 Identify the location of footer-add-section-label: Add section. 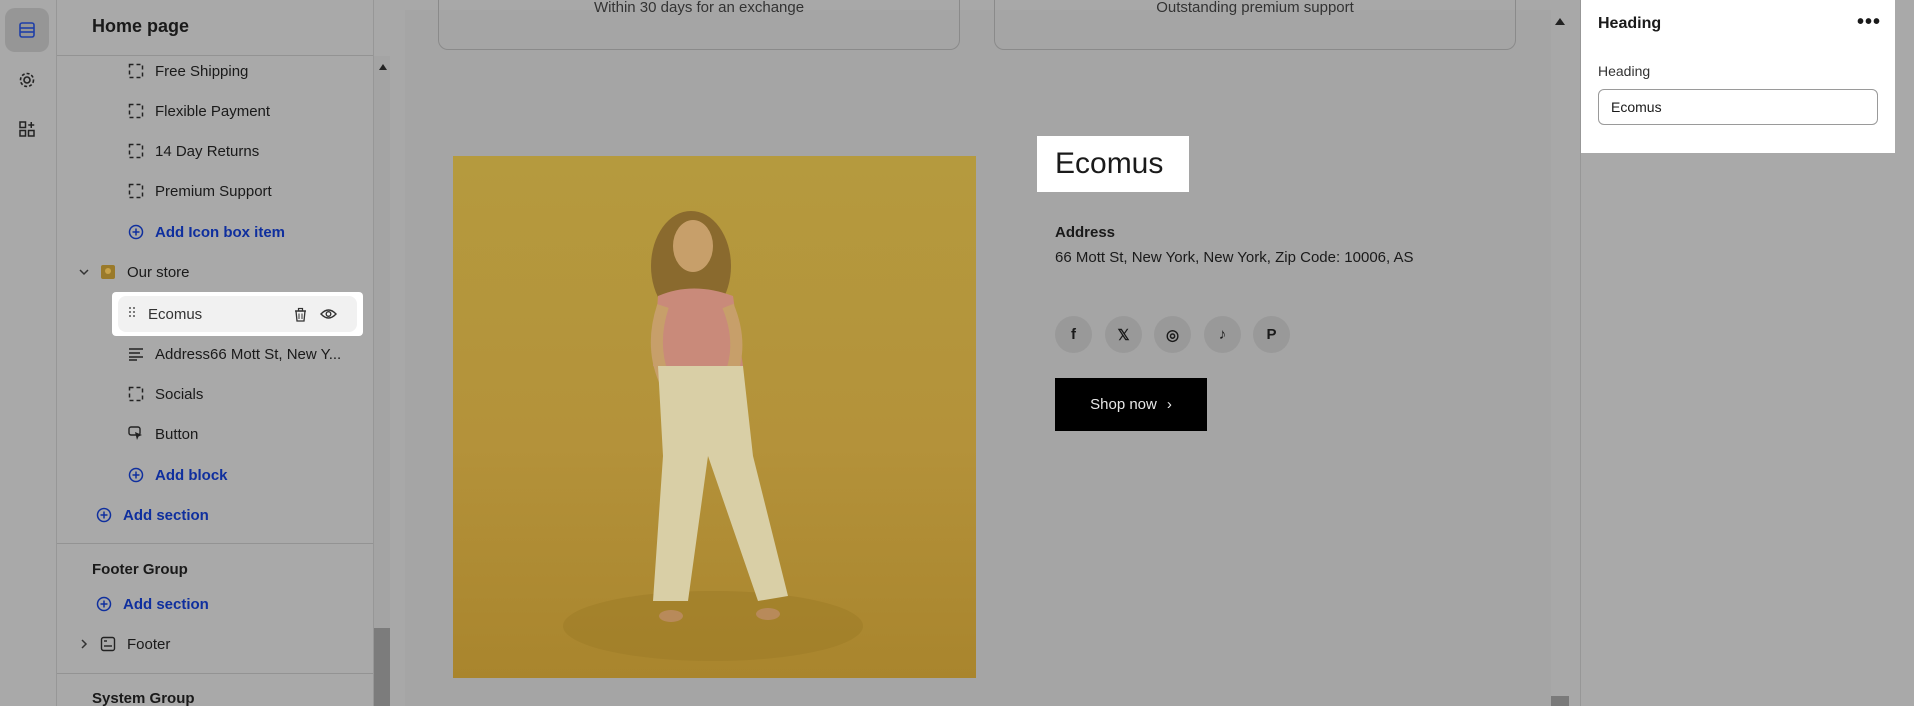
(166, 604).